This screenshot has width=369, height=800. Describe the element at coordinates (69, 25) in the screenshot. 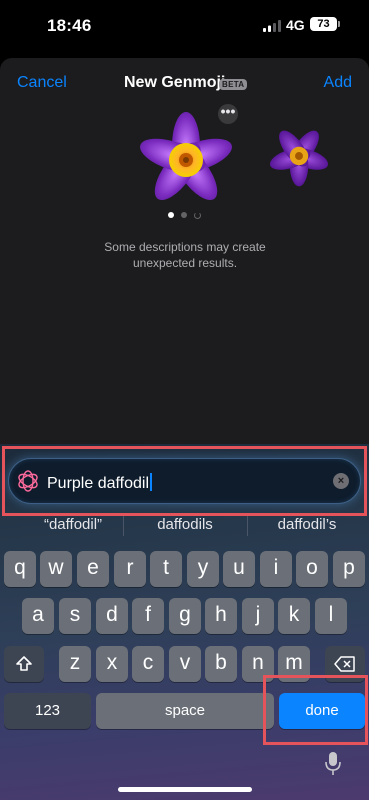

I see `status-time: 18:46` at that location.